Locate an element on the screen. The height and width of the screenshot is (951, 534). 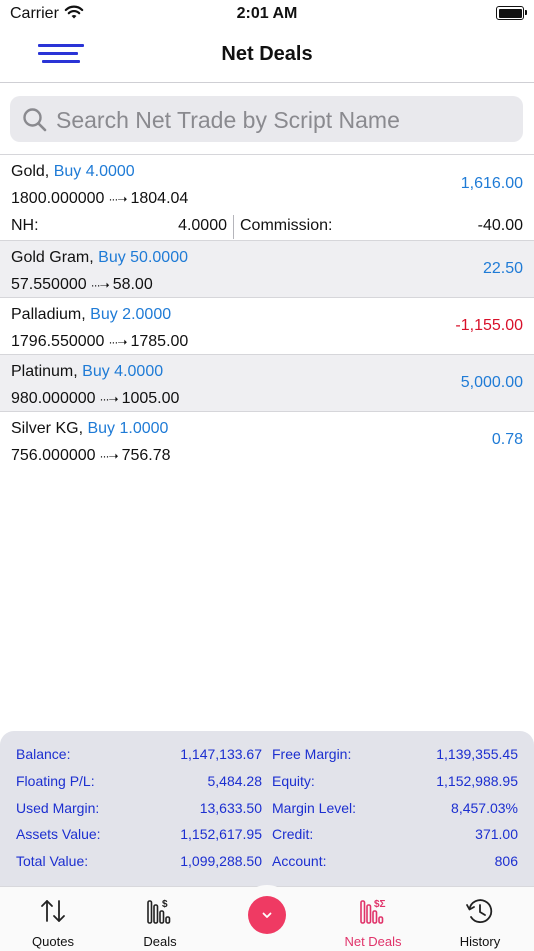
used-margin-value: 13,633.50 is located at coordinates (230, 808).